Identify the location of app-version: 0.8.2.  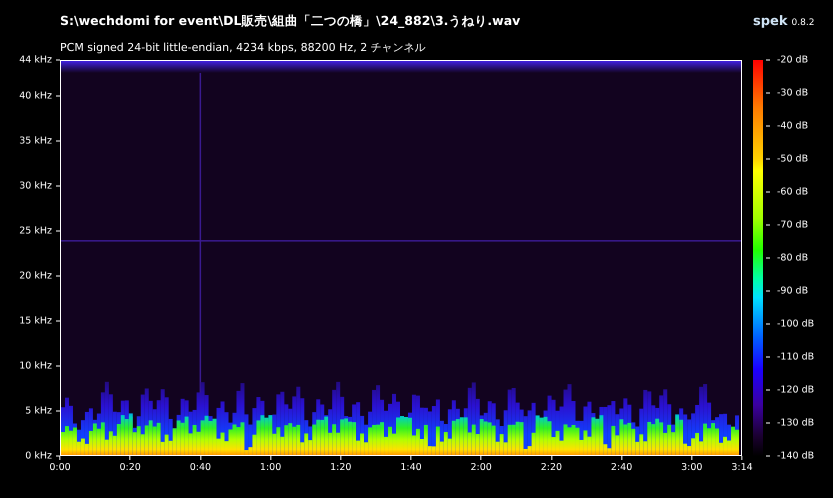
(803, 23).